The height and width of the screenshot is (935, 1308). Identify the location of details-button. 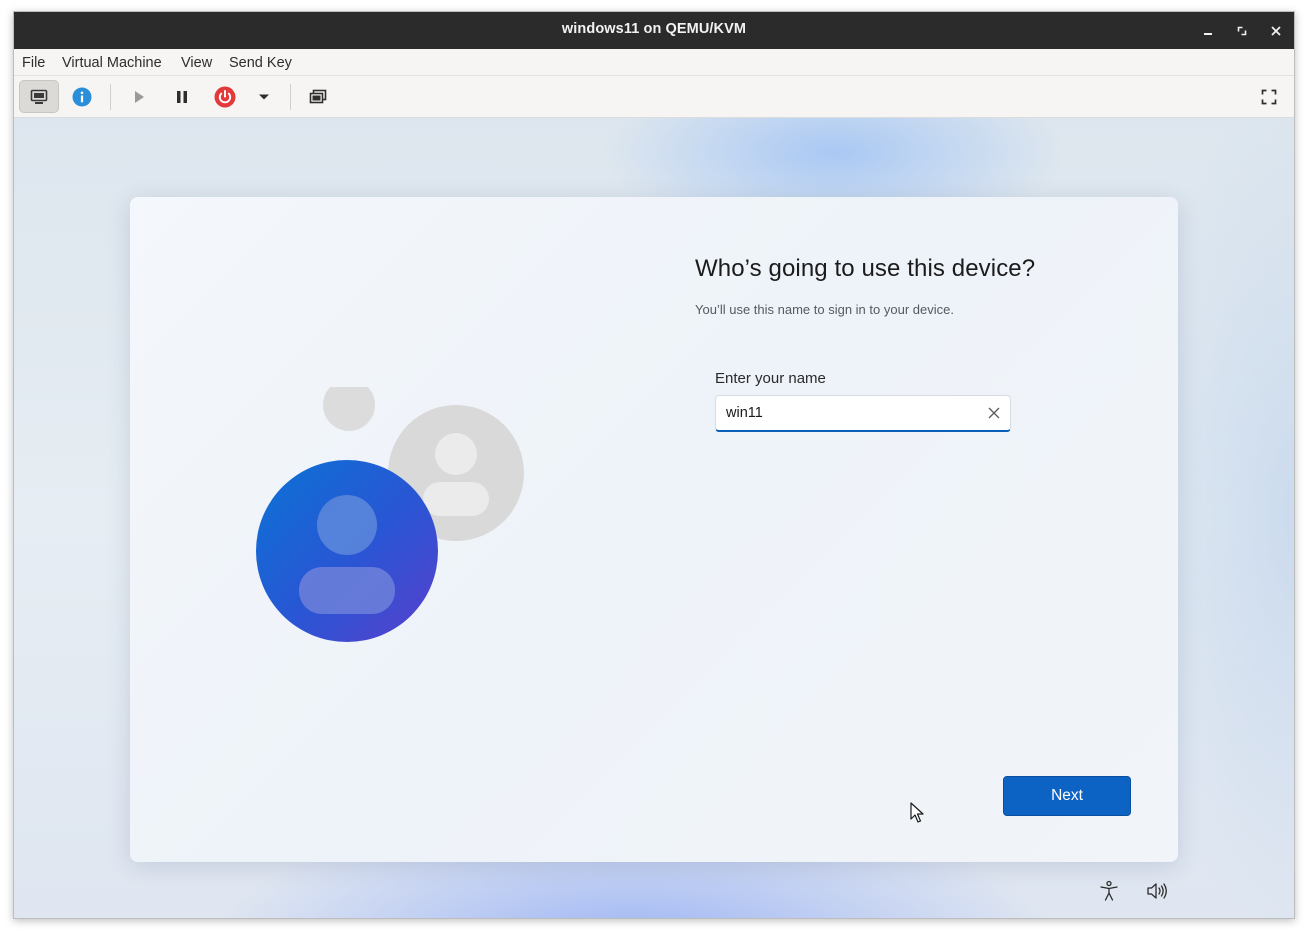
(82, 96).